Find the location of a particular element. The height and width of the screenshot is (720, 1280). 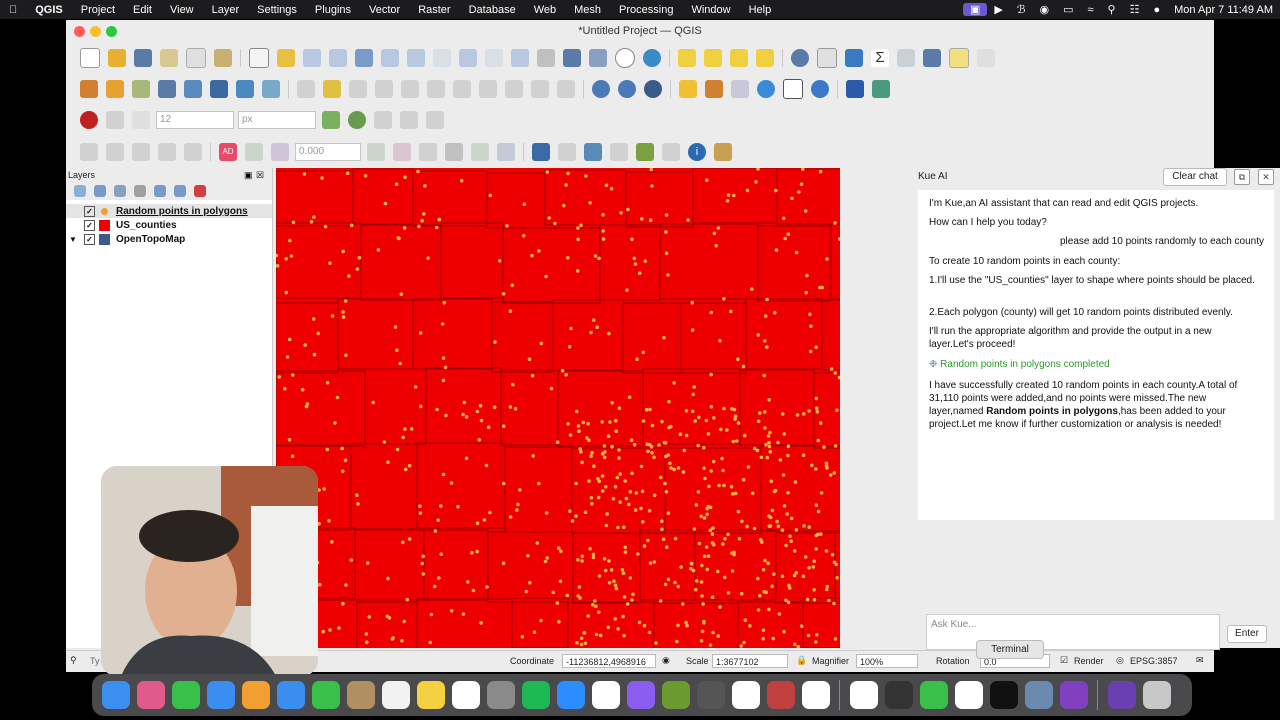

select-location-icon is located at coordinates (765, 58).